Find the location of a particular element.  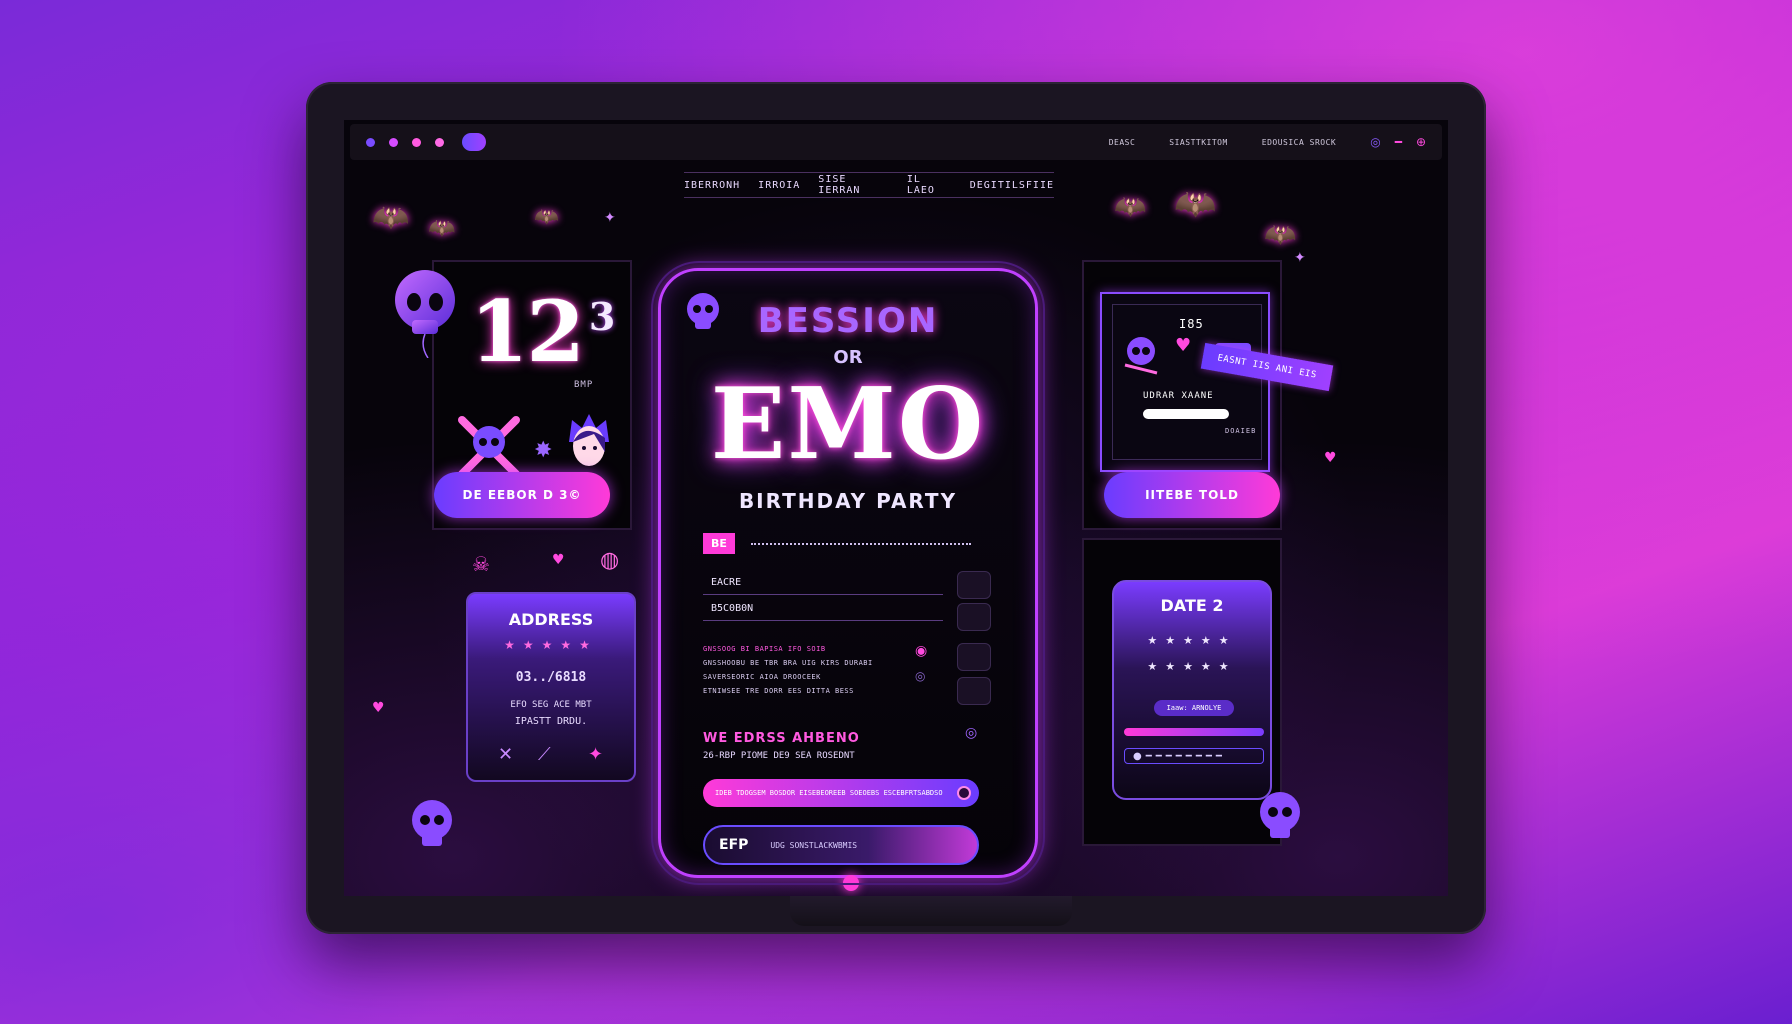

radio-icon: ◎ is located at coordinates (920, 676).